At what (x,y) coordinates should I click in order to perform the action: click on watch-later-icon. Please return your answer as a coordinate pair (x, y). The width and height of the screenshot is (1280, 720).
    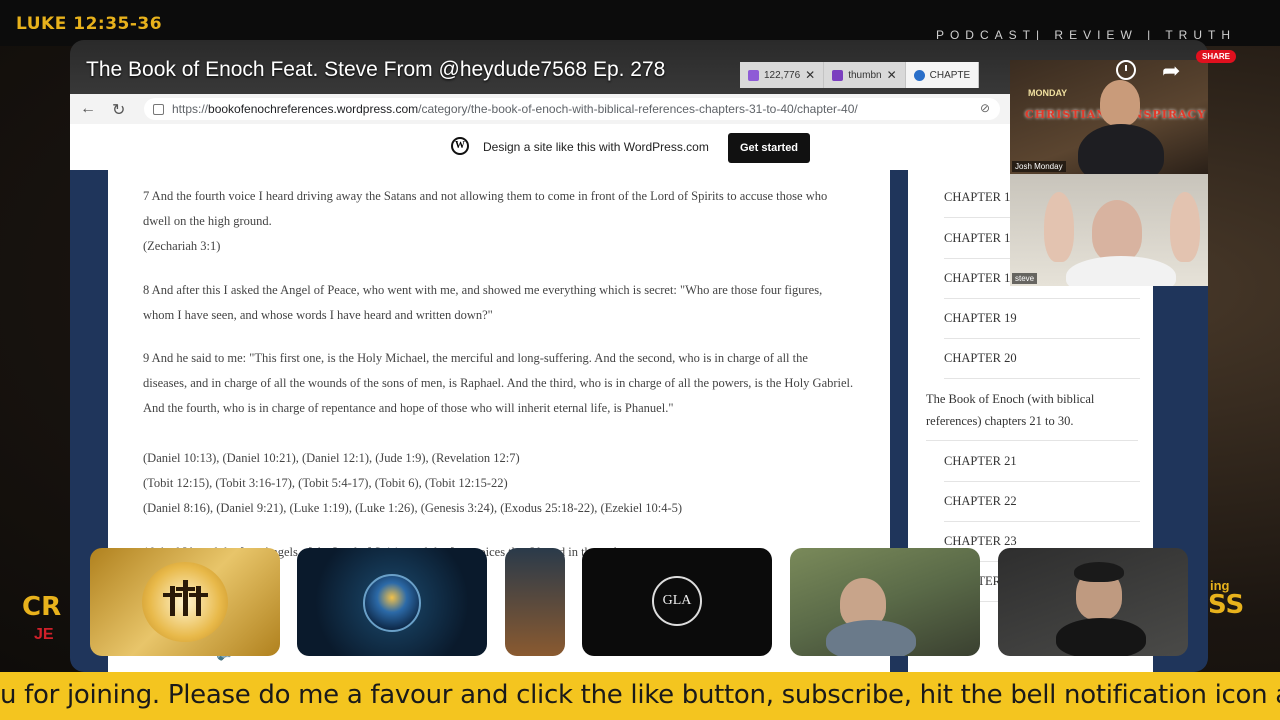
    Looking at the image, I should click on (1126, 70).